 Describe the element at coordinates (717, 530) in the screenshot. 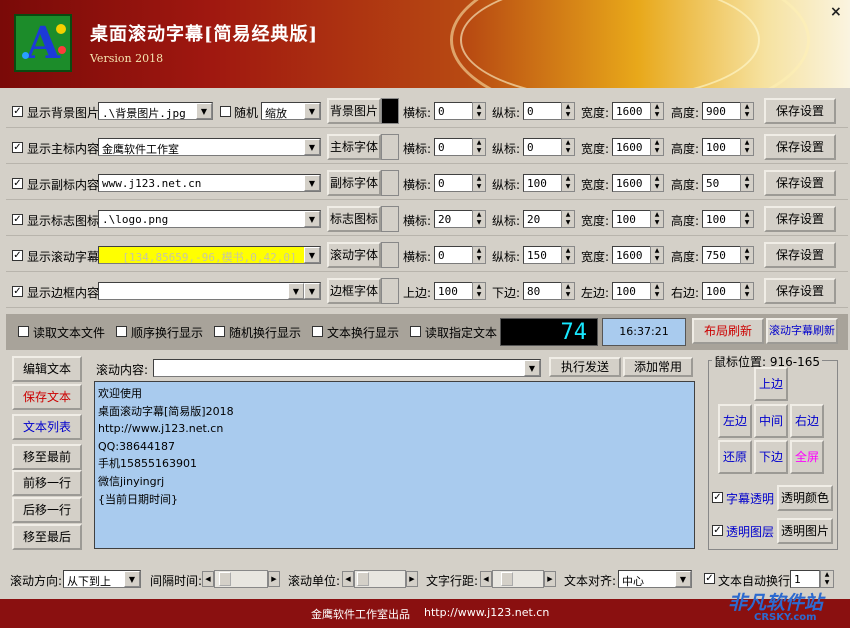

I see `layer-checkbox: ✓` at that location.